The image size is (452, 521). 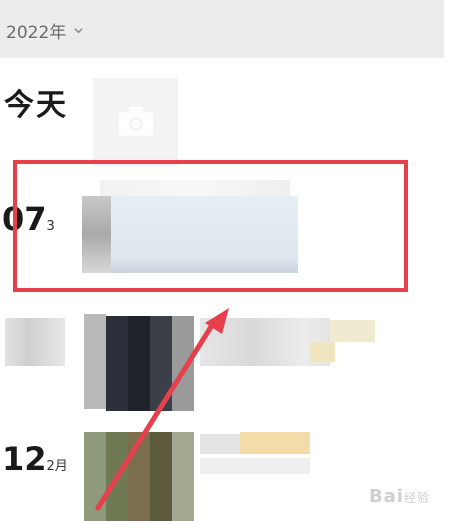 I want to click on entry-date: 122月, so click(x=35, y=459).